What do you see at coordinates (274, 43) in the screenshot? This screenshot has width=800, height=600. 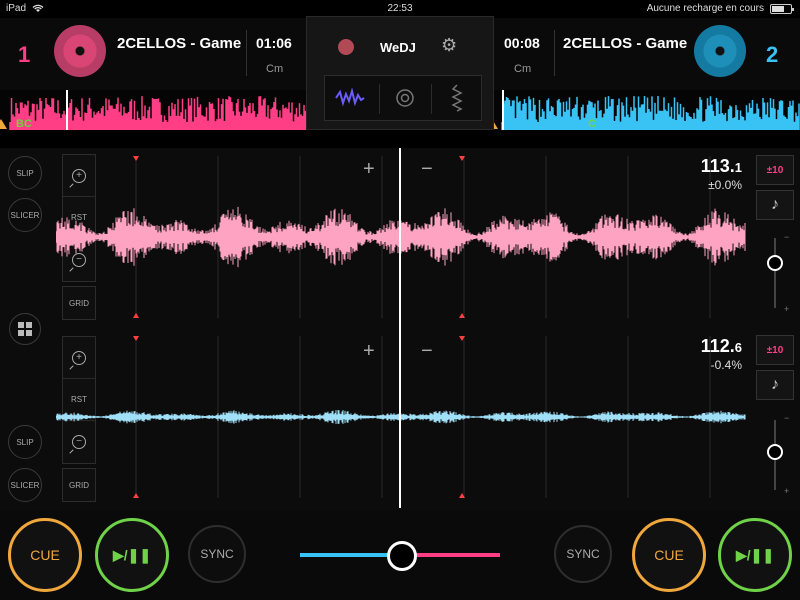 I see `deck1-time: 01:06` at bounding box center [274, 43].